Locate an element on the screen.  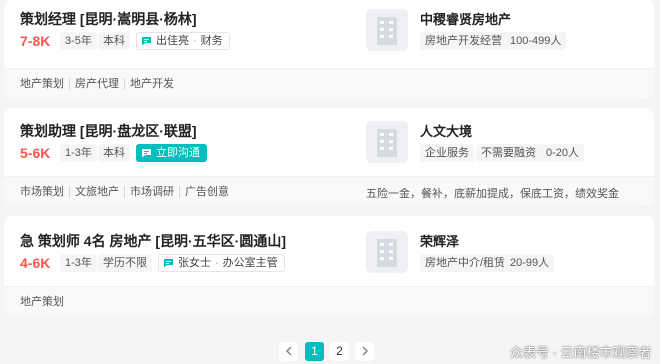
job-salary: 7-8K is located at coordinates (35, 41).